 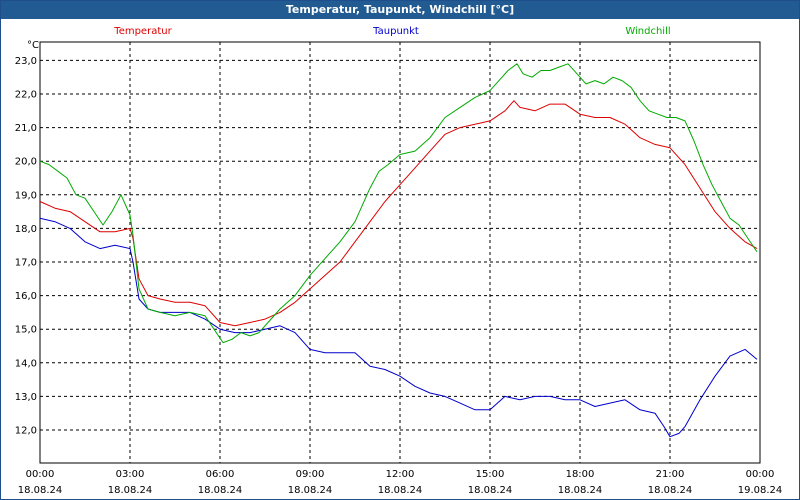 What do you see at coordinates (220, 474) in the screenshot?
I see `x-tick-time: 06:00` at bounding box center [220, 474].